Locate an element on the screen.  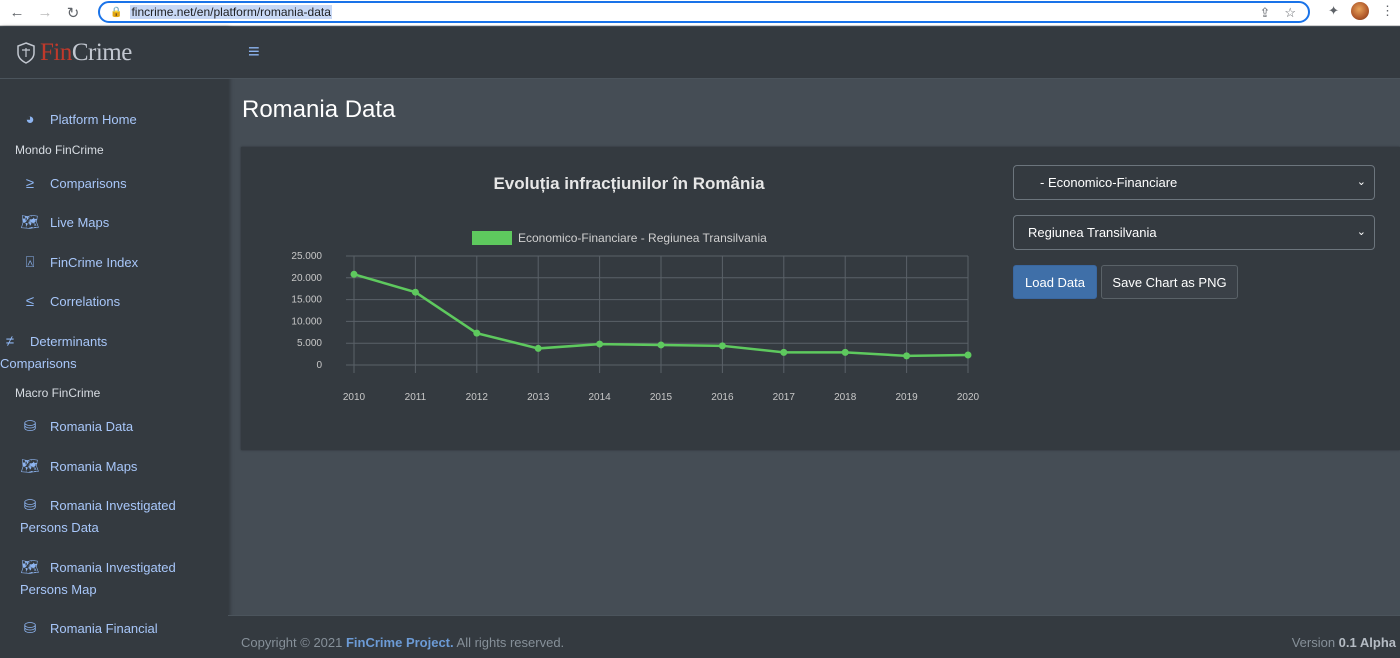
avatar is located at coordinates (1360, 11).